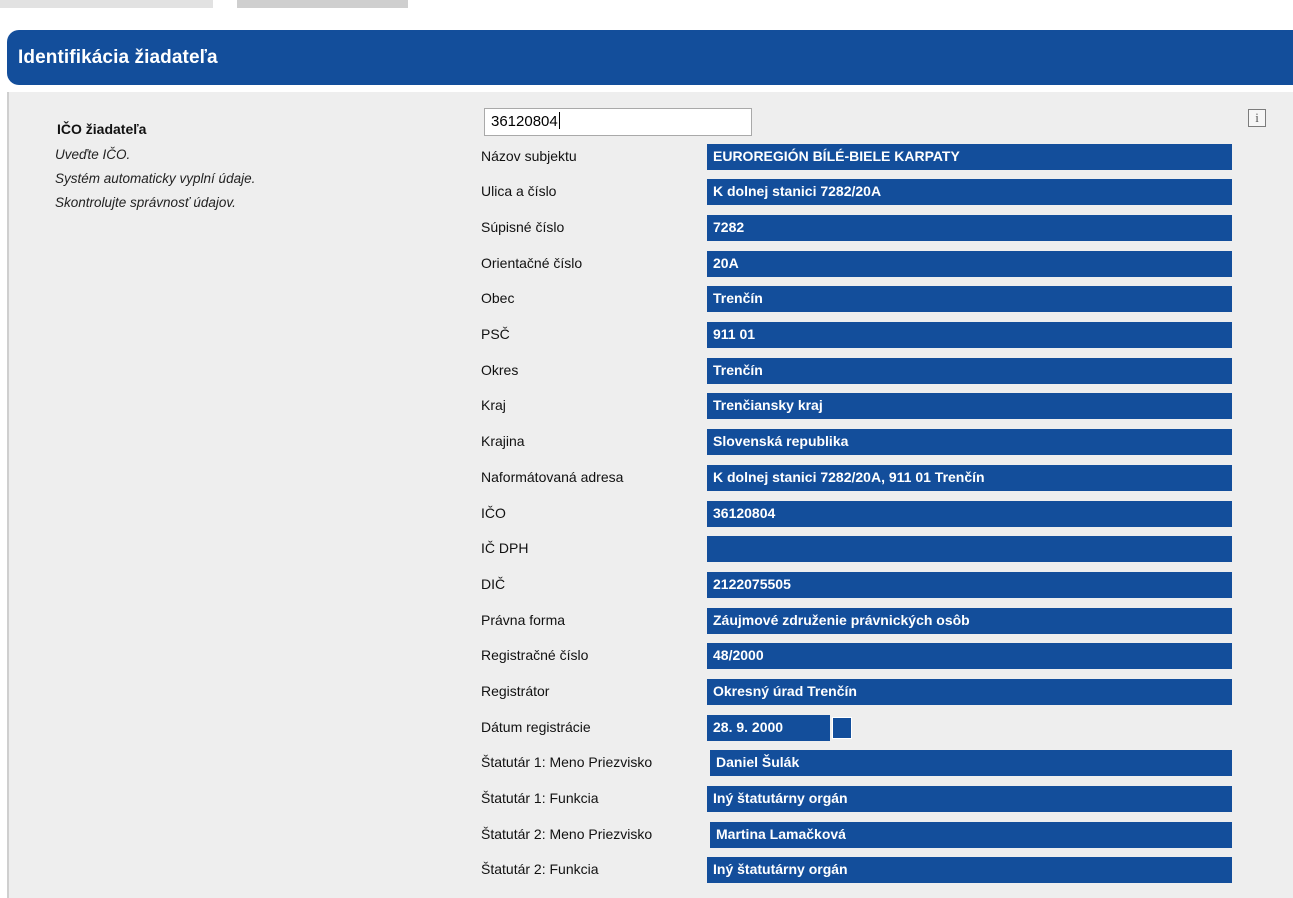 This screenshot has width=1293, height=898. Describe the element at coordinates (969, 335) in the screenshot. I see `field-value: 911 01` at that location.